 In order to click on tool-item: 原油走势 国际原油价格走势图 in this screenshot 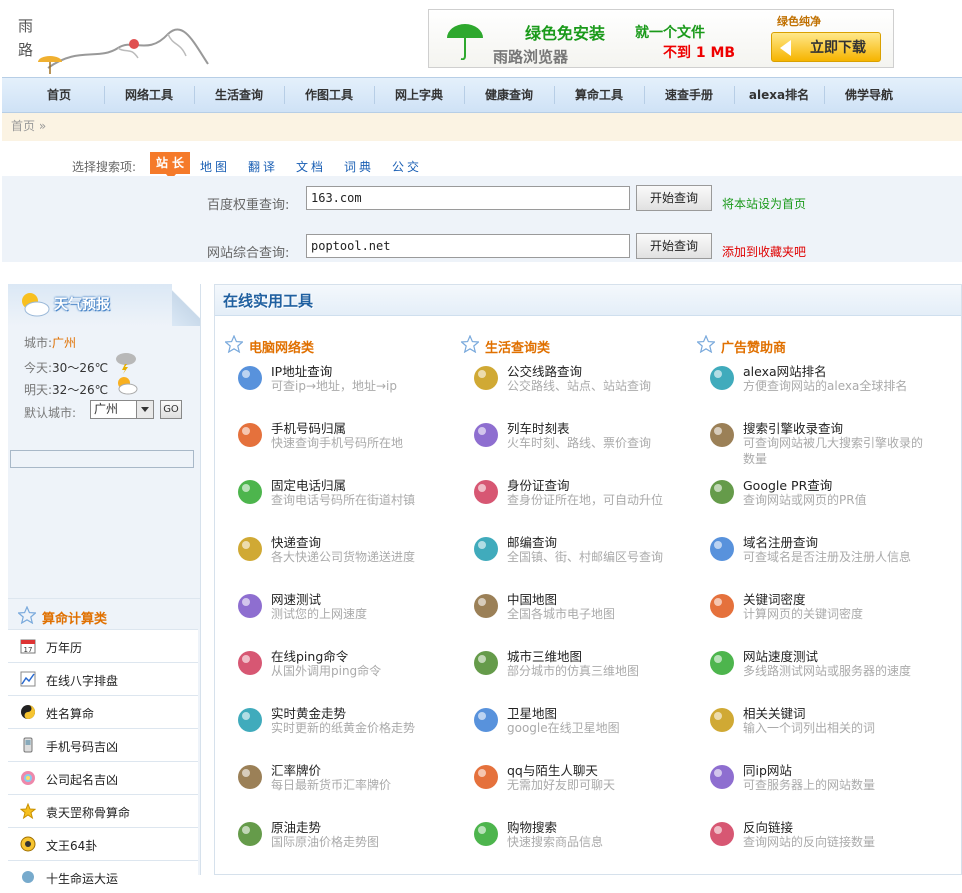, I will do `click(342, 842)`.